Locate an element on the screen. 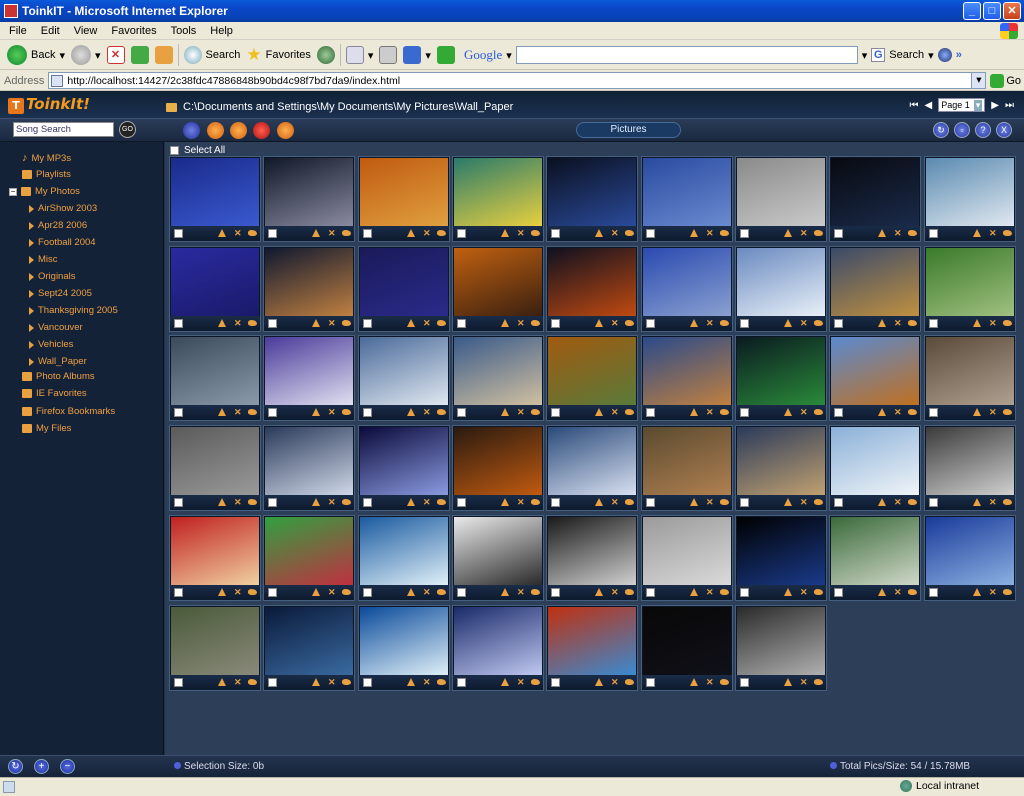 The width and height of the screenshot is (1024, 796). menu-help: Help is located at coordinates (221, 31).